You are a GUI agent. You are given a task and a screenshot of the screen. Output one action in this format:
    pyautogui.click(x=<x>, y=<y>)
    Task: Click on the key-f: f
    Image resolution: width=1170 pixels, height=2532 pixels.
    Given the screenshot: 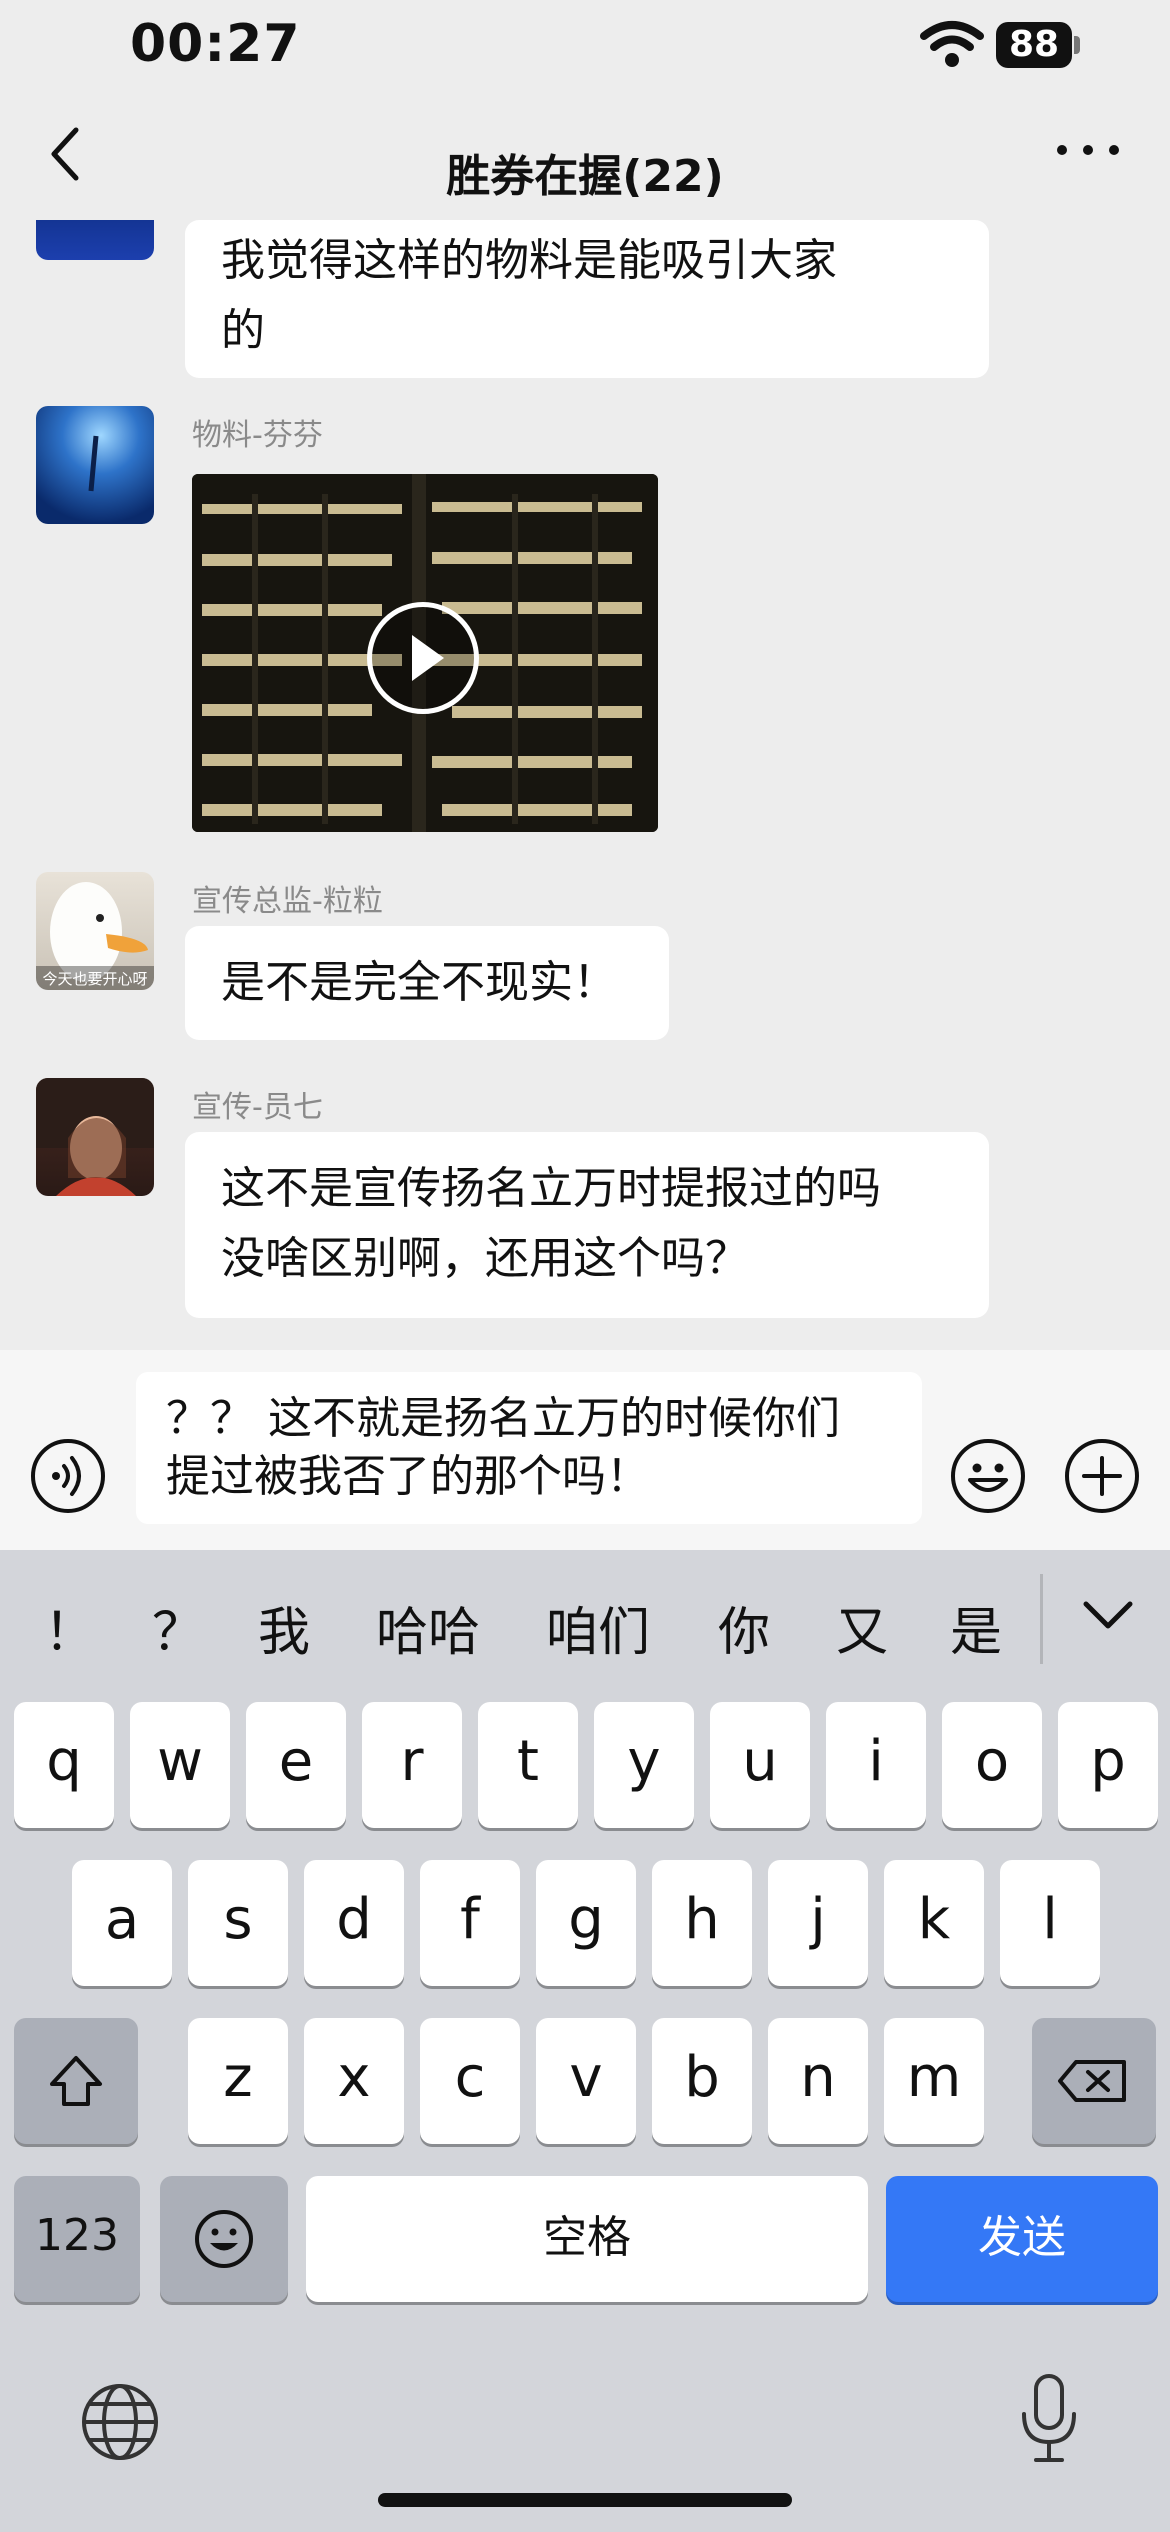 What is the action you would take?
    pyautogui.click(x=470, y=1923)
    